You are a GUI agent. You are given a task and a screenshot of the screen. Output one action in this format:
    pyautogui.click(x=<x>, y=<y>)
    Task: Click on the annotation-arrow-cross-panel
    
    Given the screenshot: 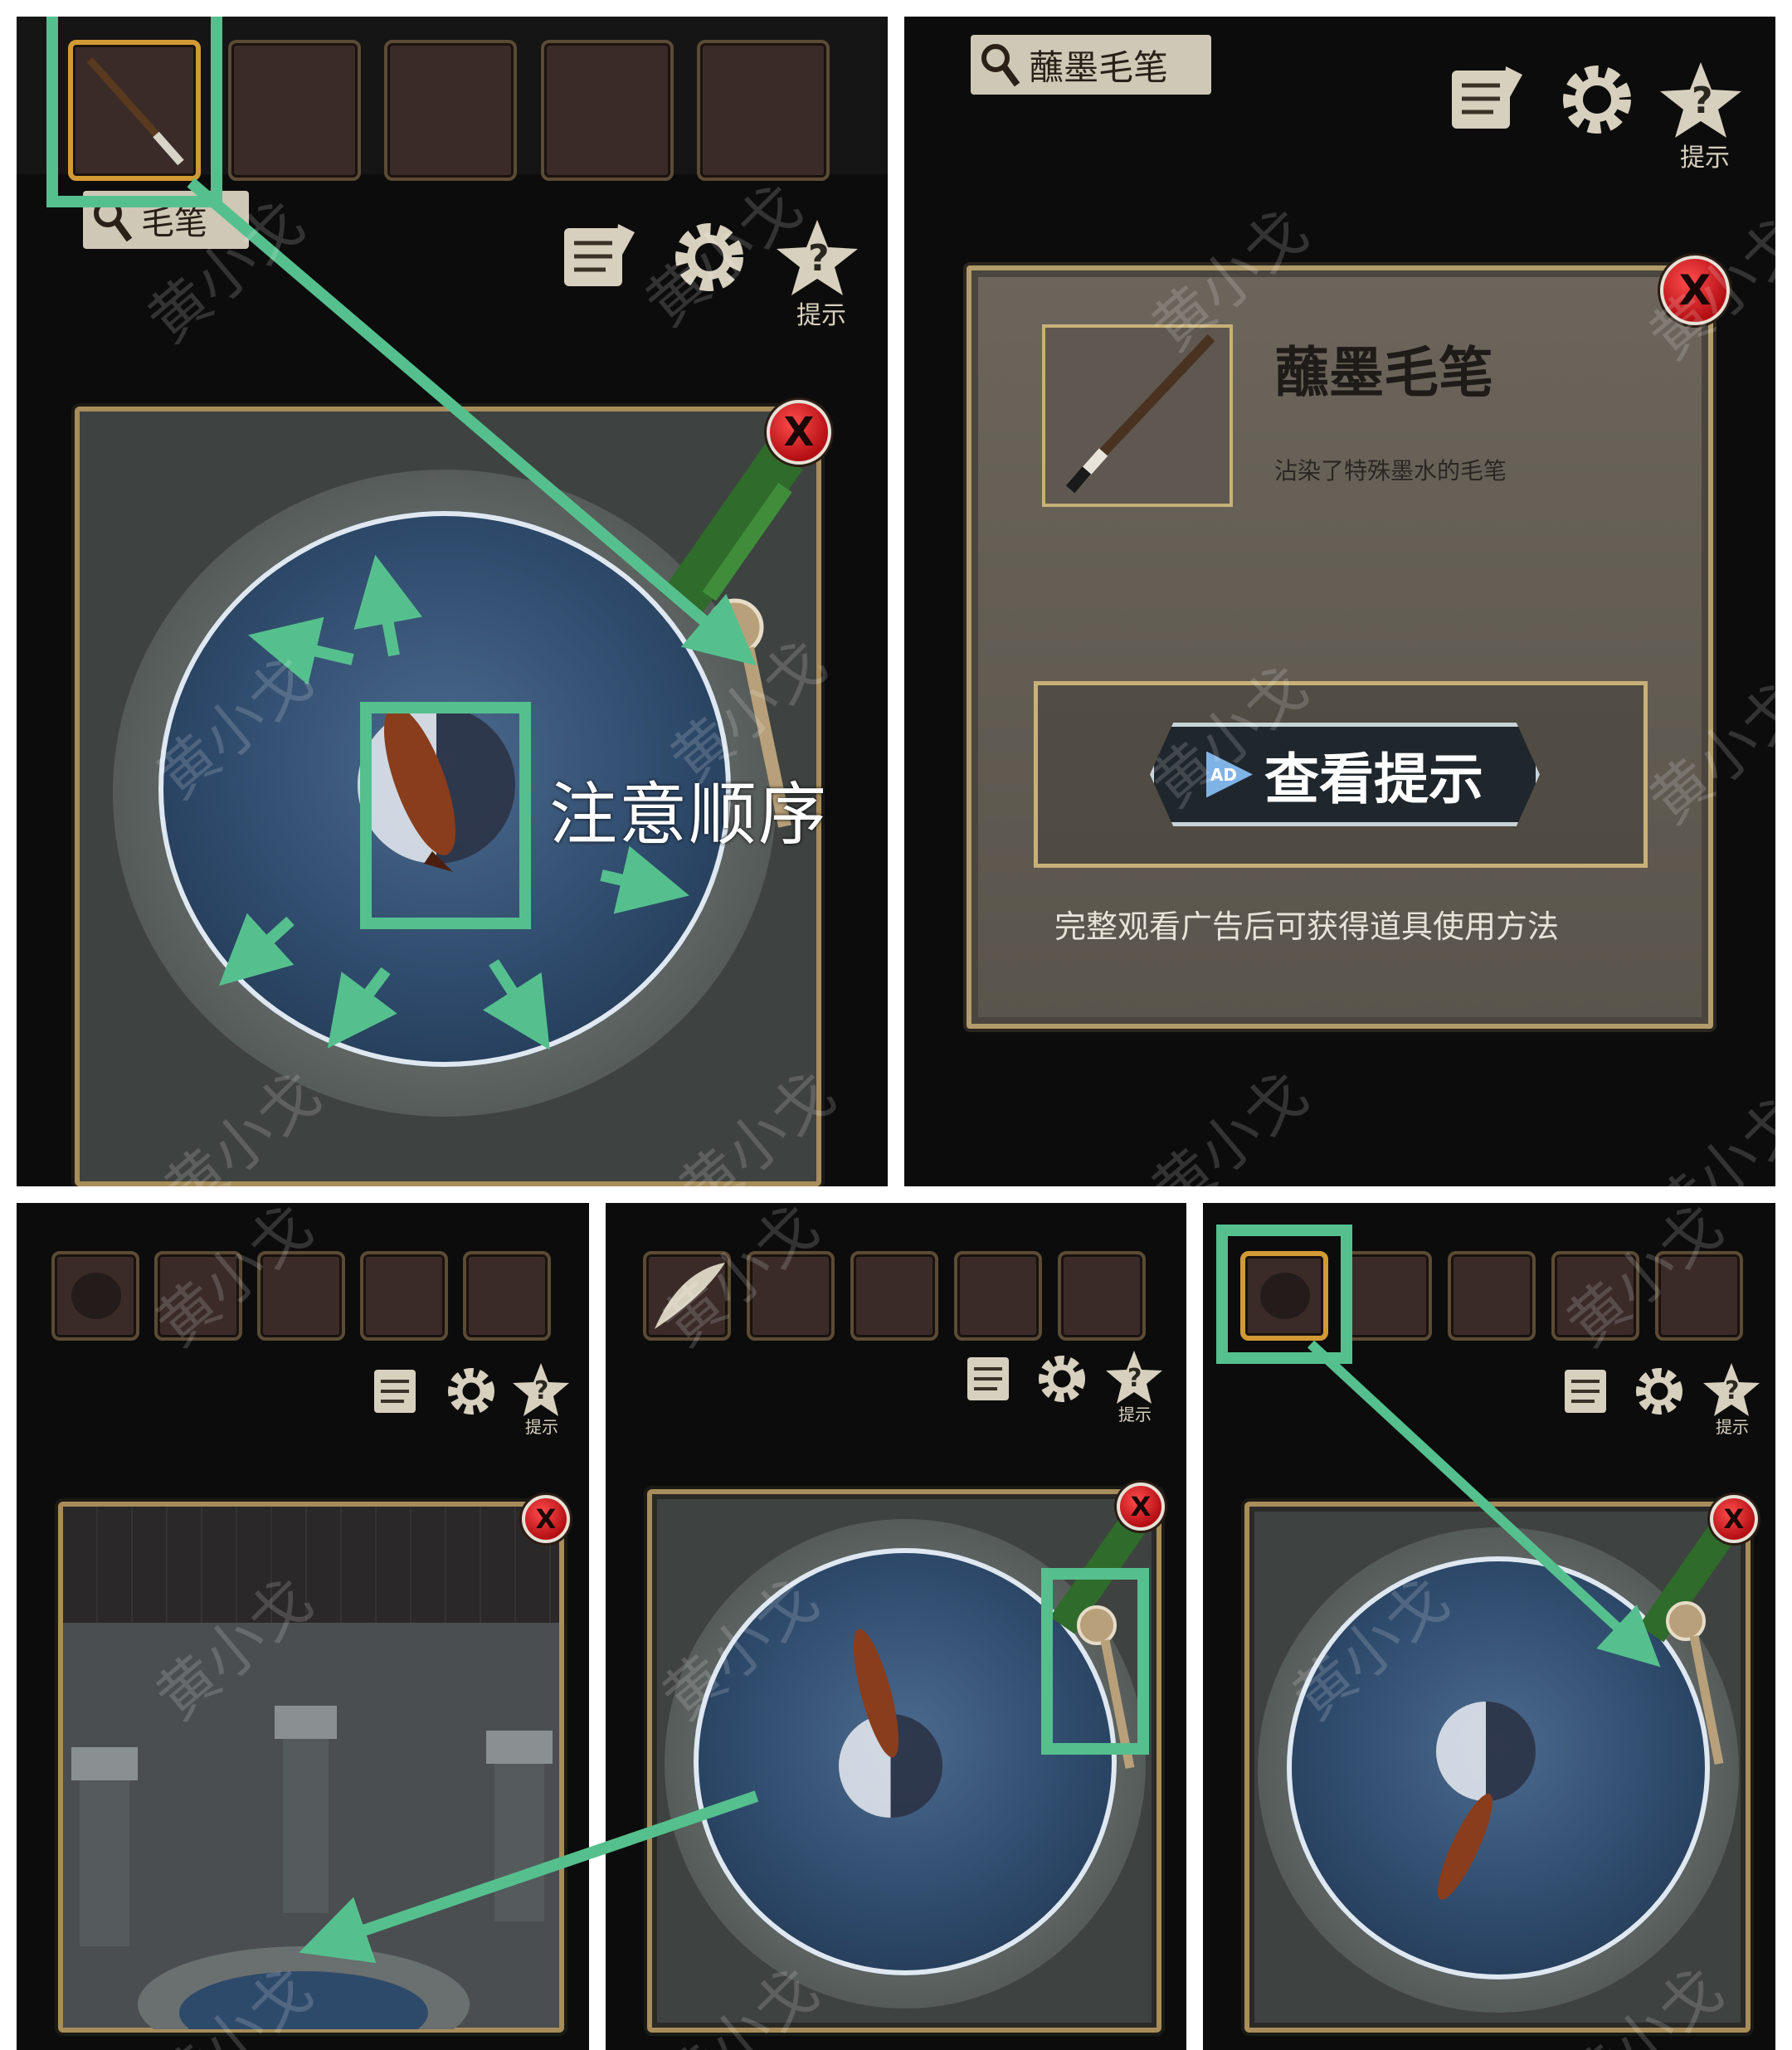 What is the action you would take?
    pyautogui.click(x=529, y=1877)
    